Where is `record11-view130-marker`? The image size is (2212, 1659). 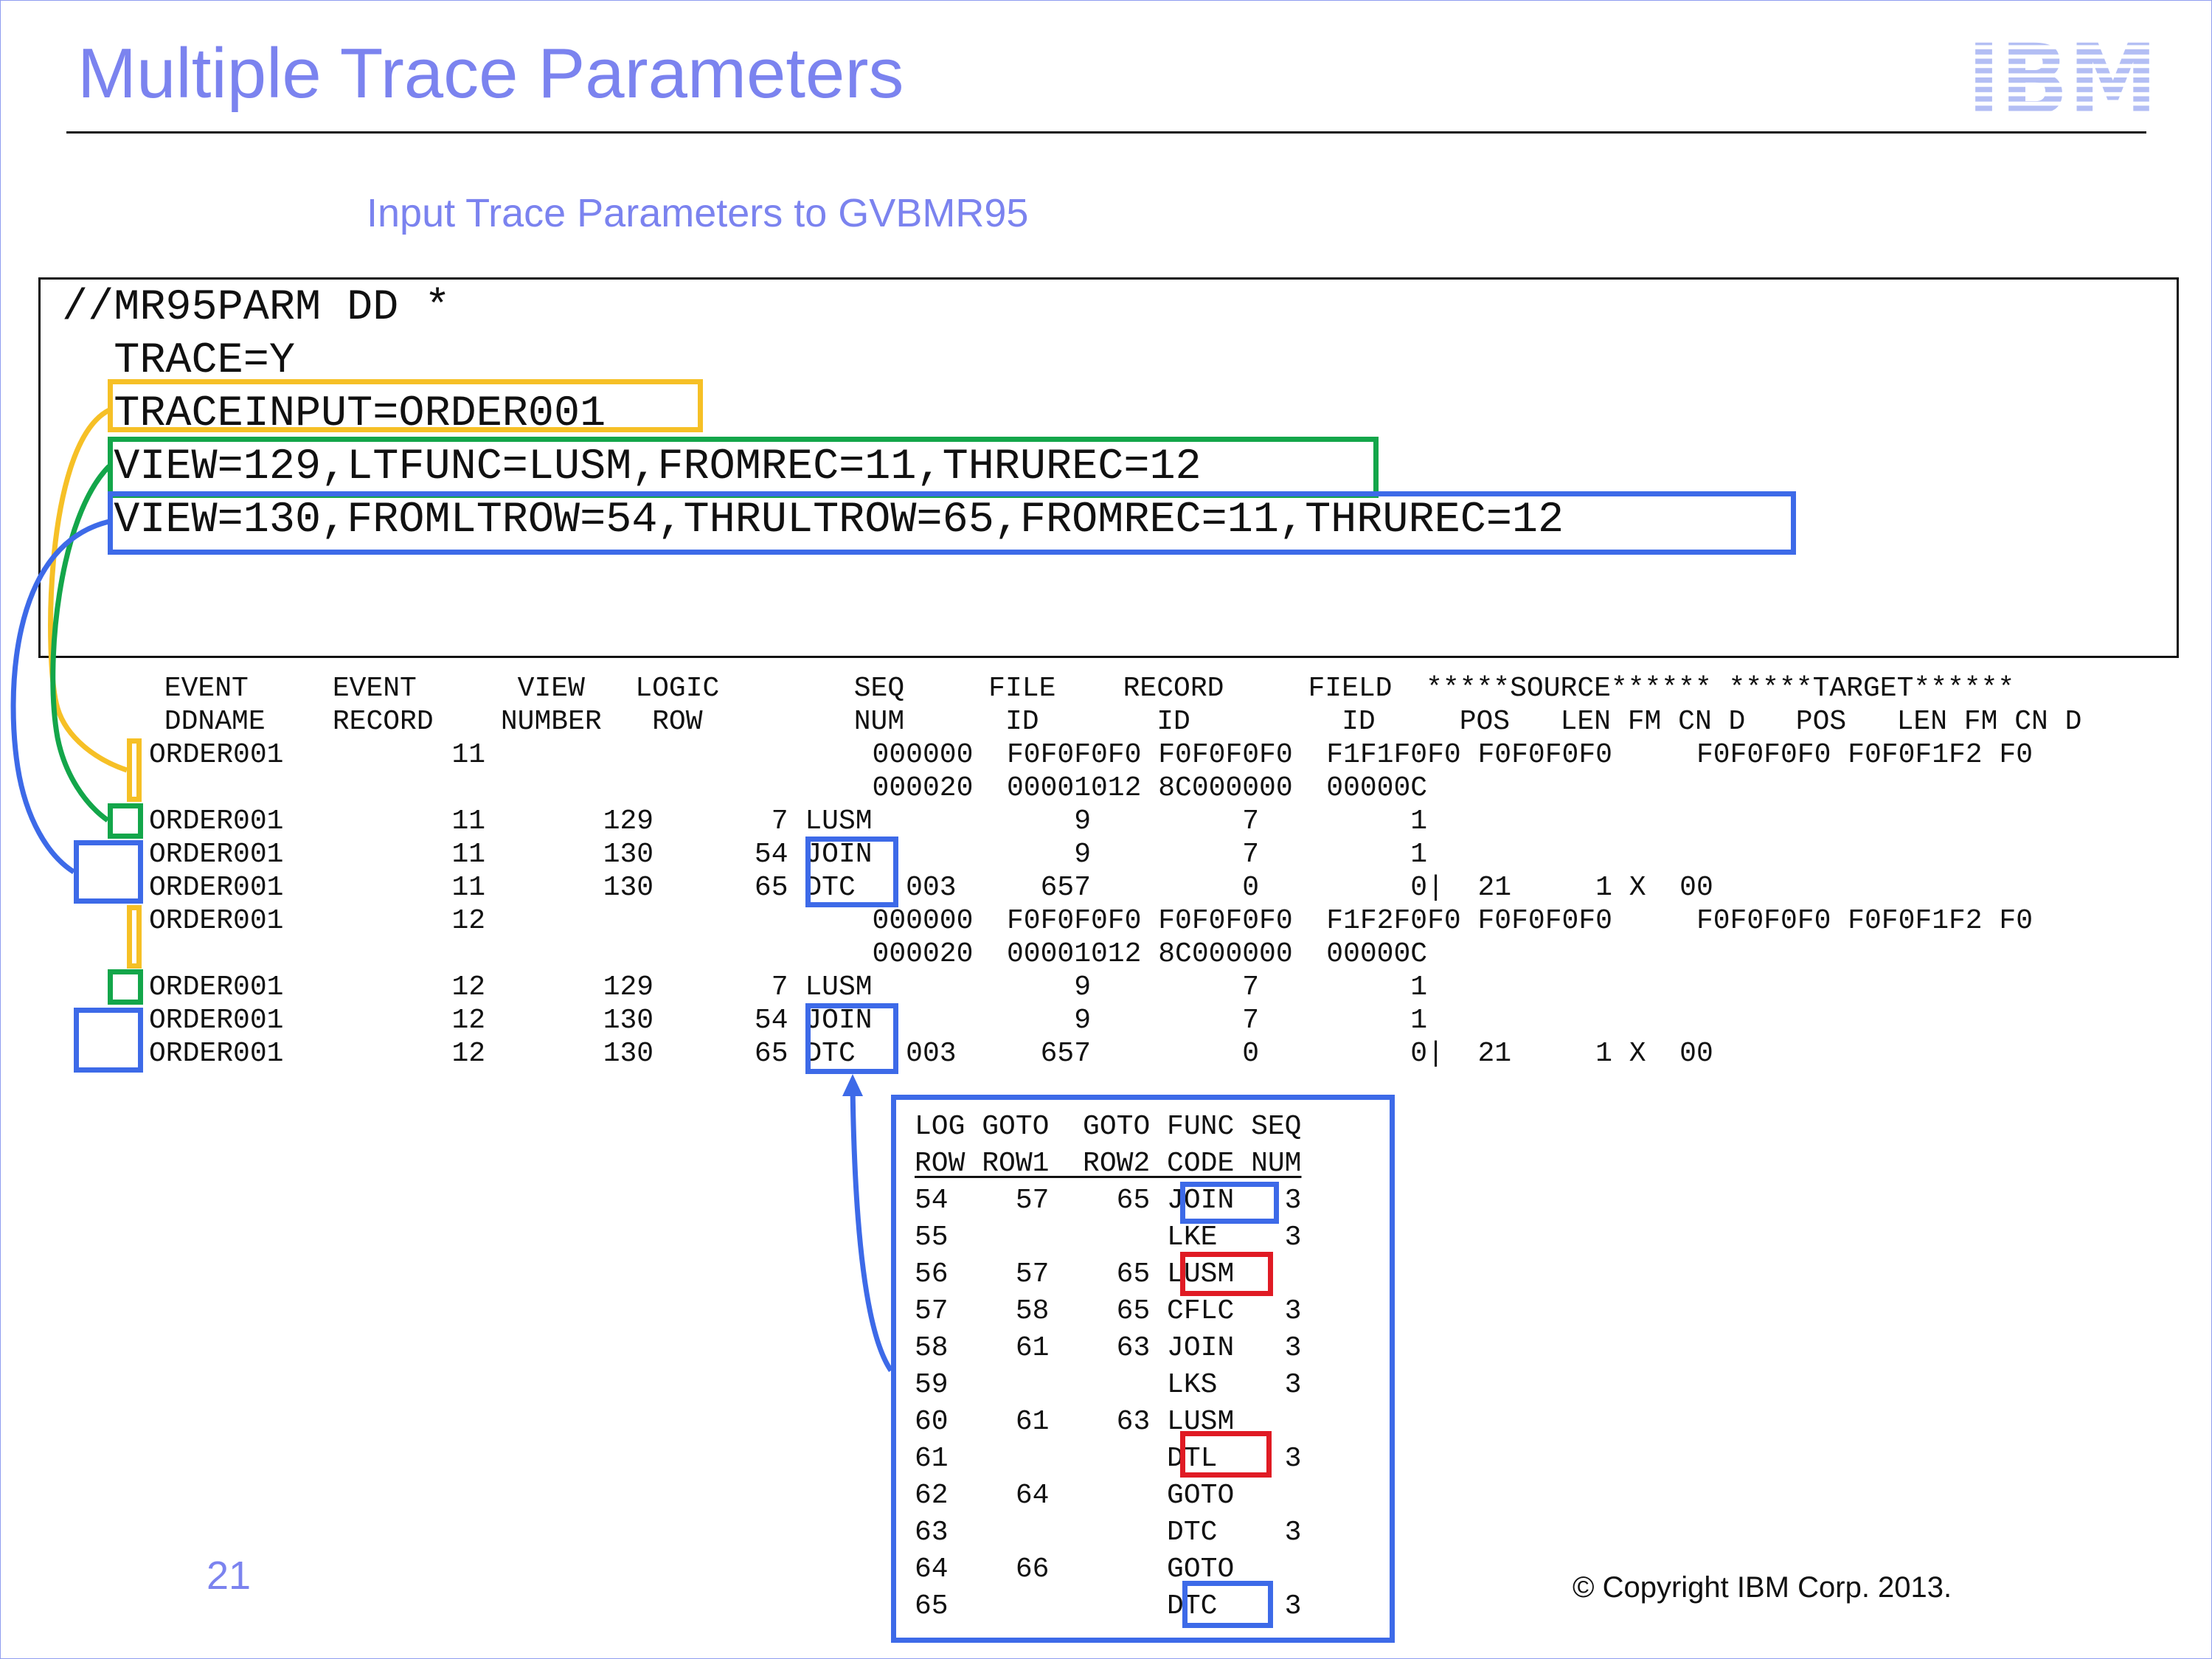
record11-view130-marker is located at coordinates (109, 872).